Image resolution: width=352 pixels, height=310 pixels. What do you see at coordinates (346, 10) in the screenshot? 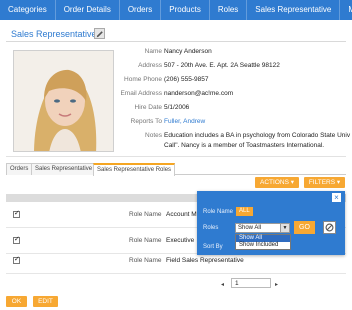
I see `nav-item-more: More` at bounding box center [346, 10].